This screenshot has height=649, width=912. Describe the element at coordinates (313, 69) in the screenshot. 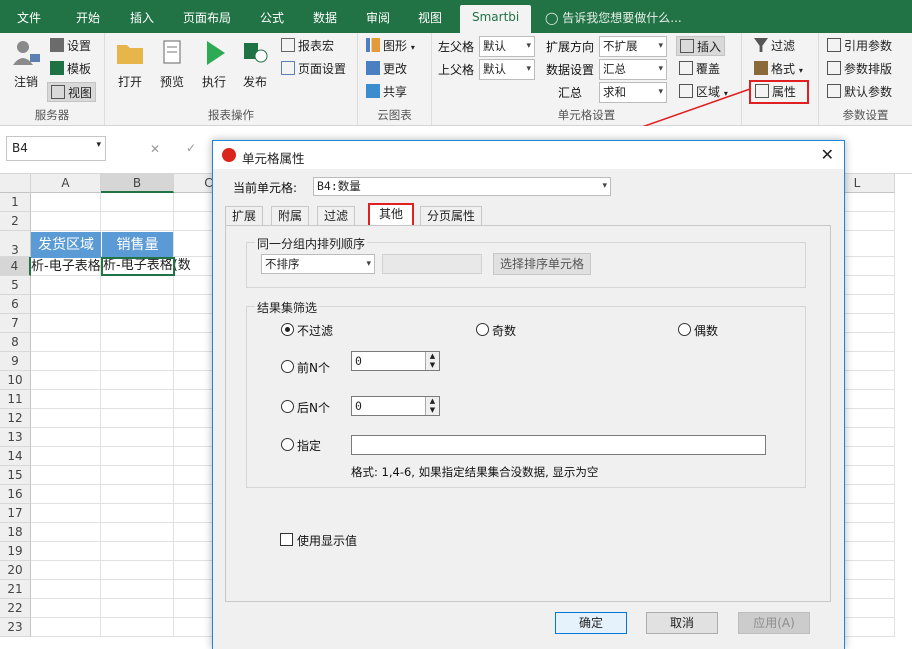

I see `page-setup-button: 页面设置` at that location.